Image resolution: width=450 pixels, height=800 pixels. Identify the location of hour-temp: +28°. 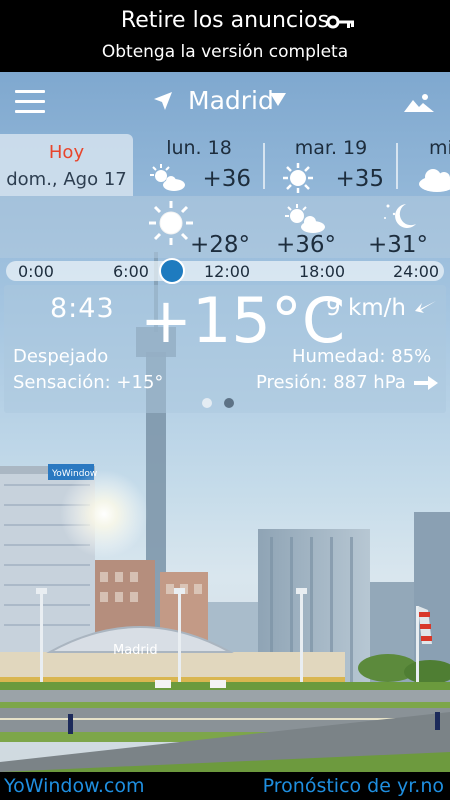
(220, 245).